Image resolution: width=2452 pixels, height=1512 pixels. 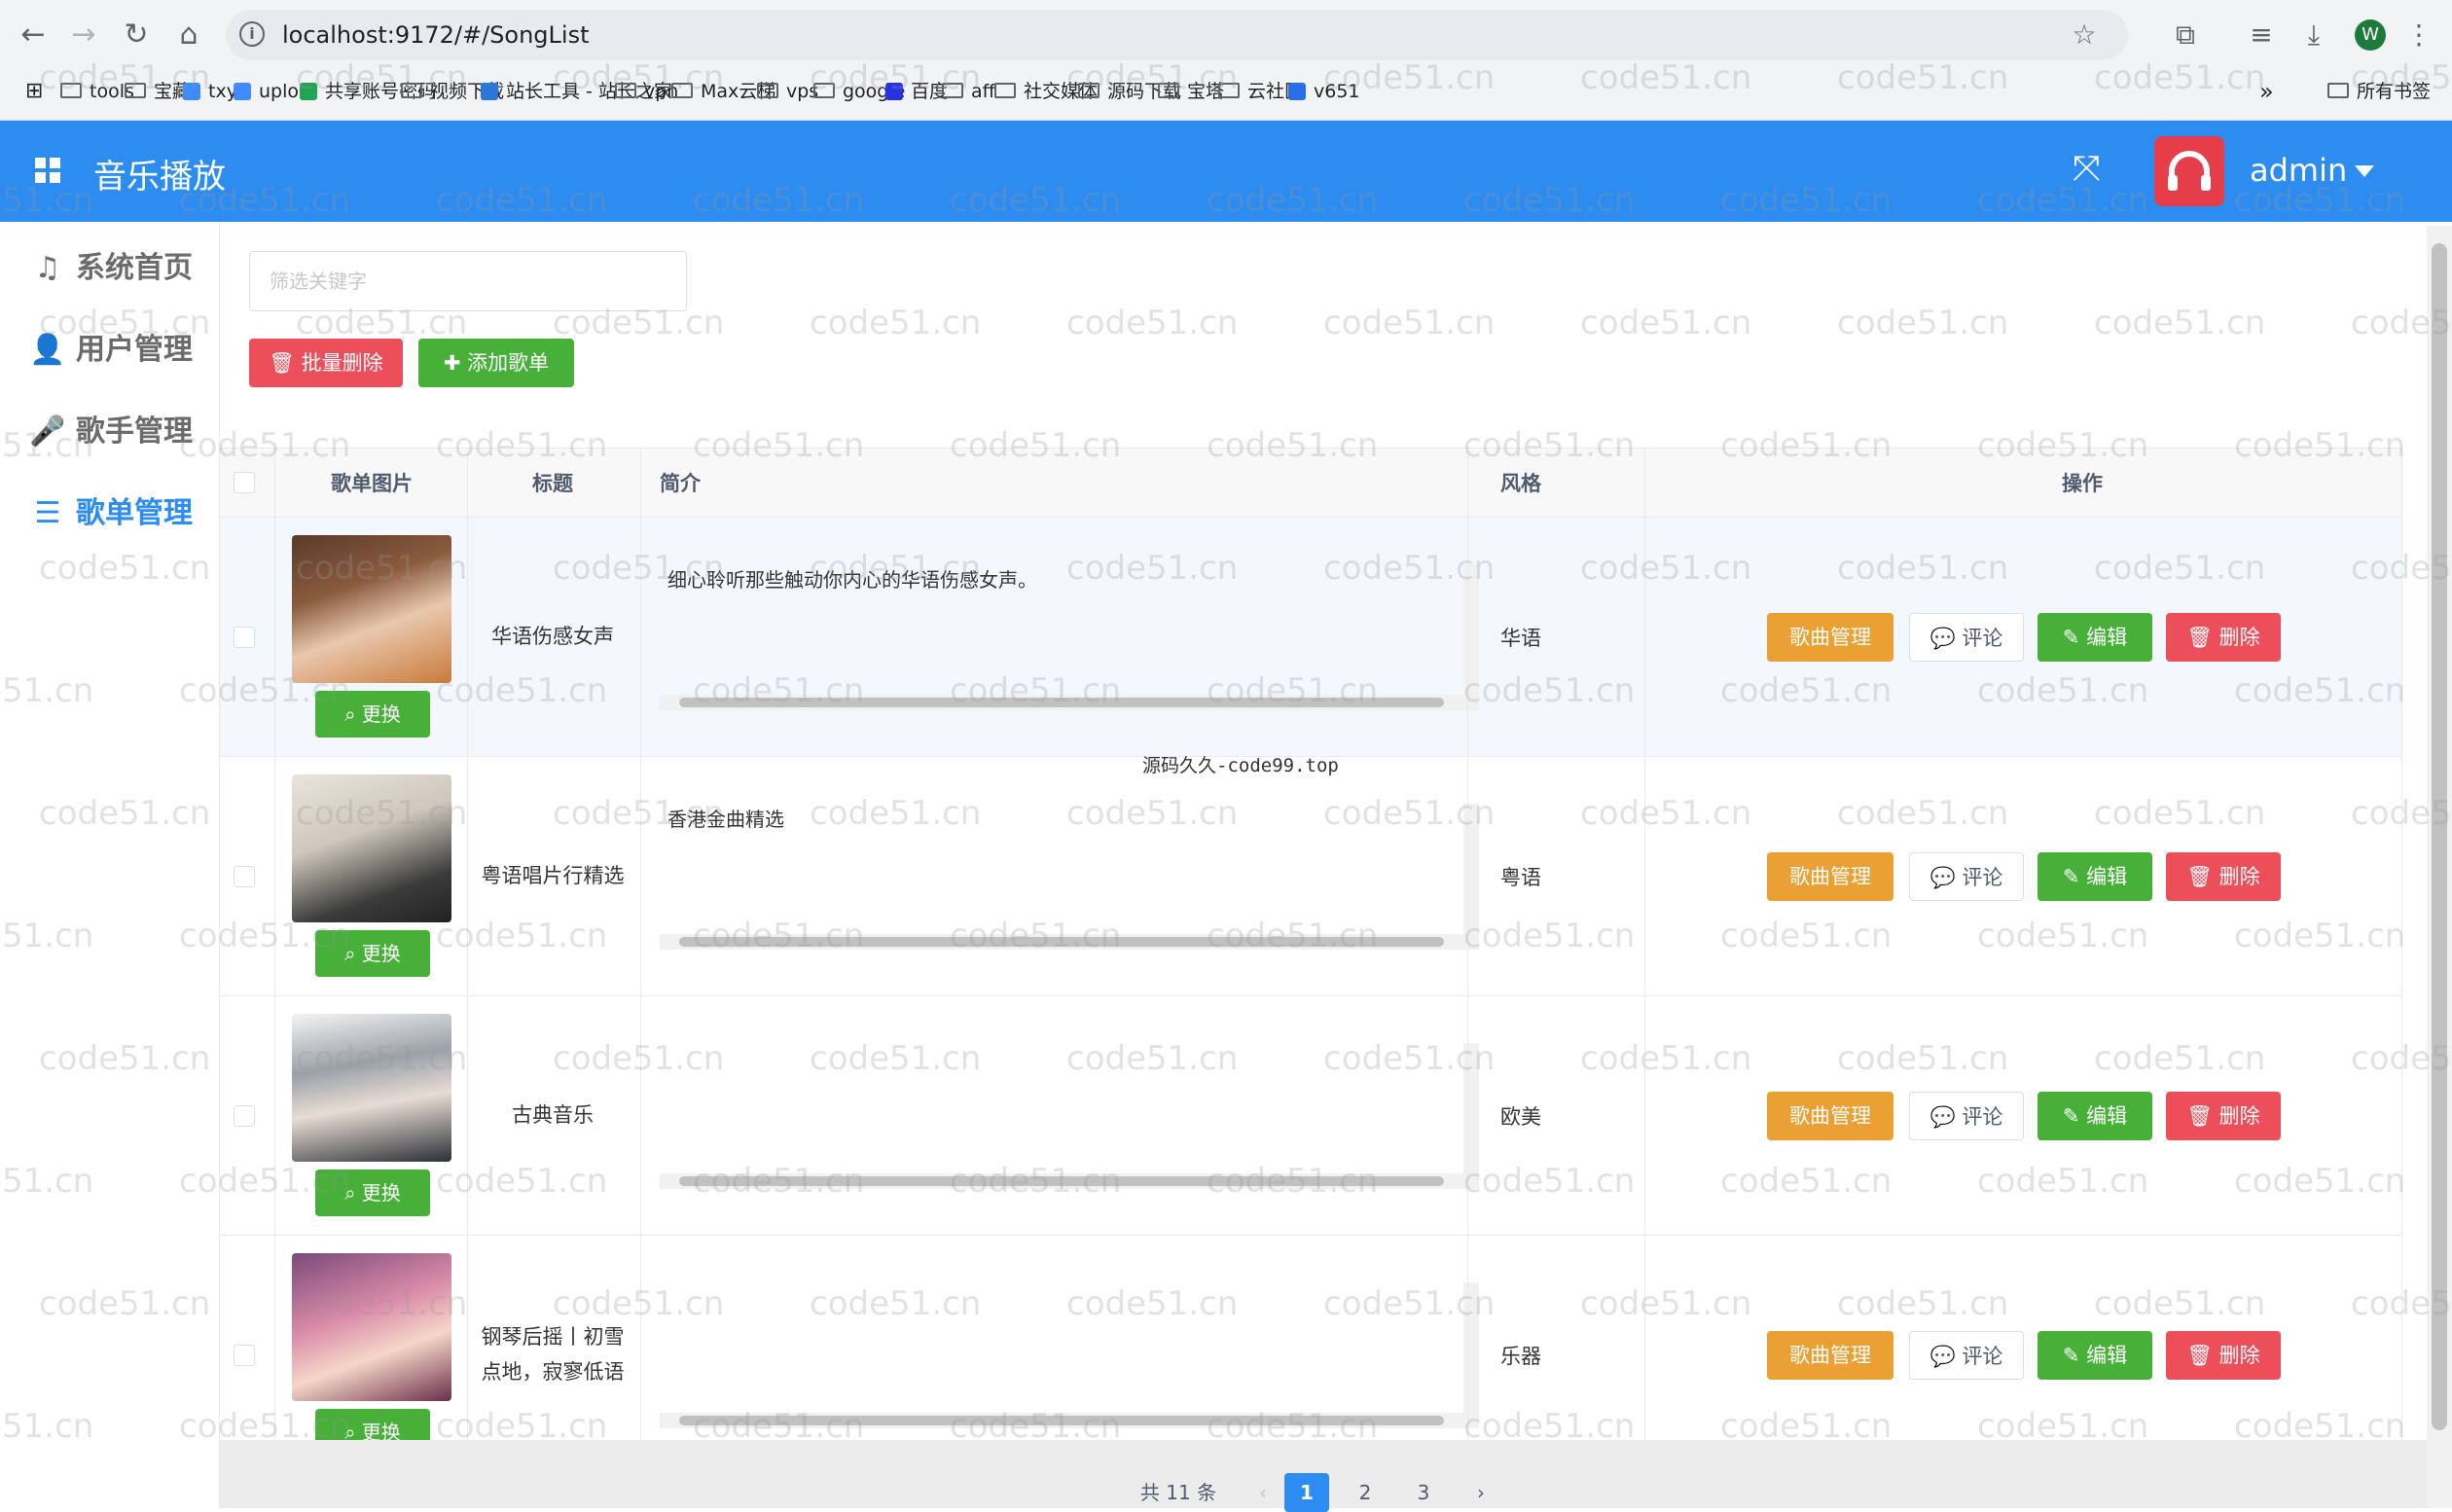 I want to click on address-bar: i localhost:9172/#/SongList ☆, so click(x=1177, y=35).